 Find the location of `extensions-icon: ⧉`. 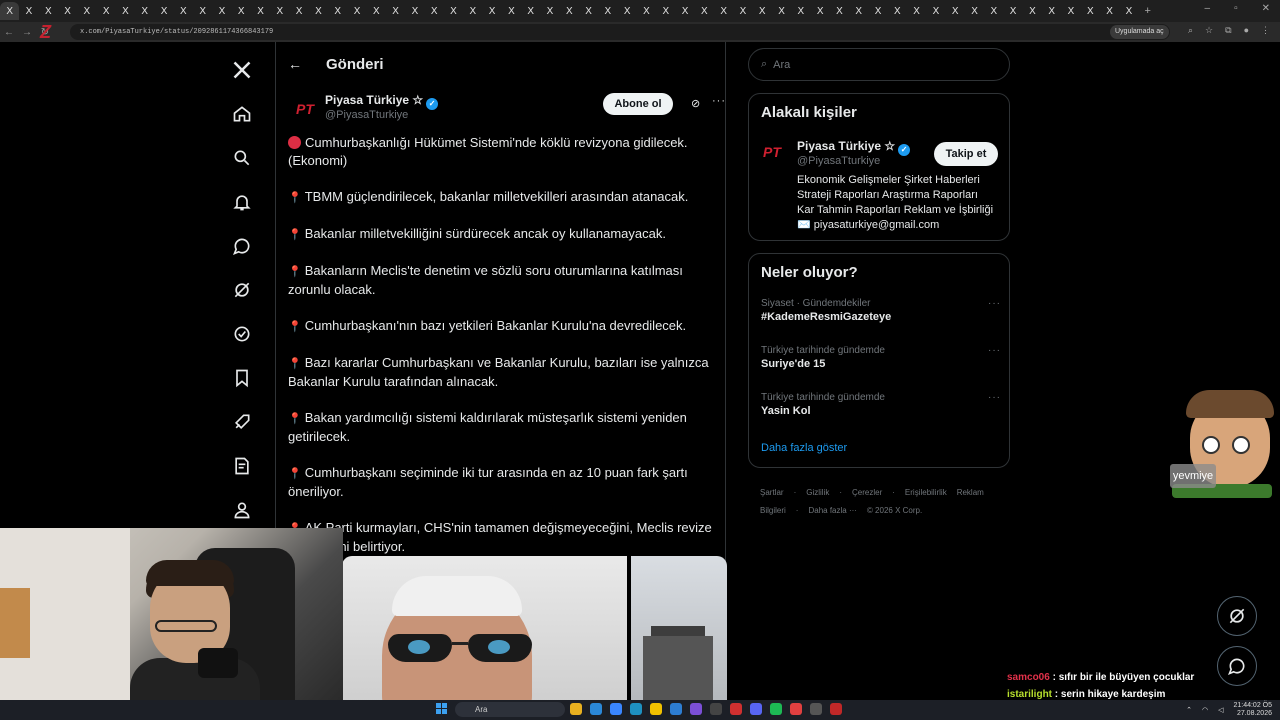

extensions-icon: ⧉ is located at coordinates (1228, 30).